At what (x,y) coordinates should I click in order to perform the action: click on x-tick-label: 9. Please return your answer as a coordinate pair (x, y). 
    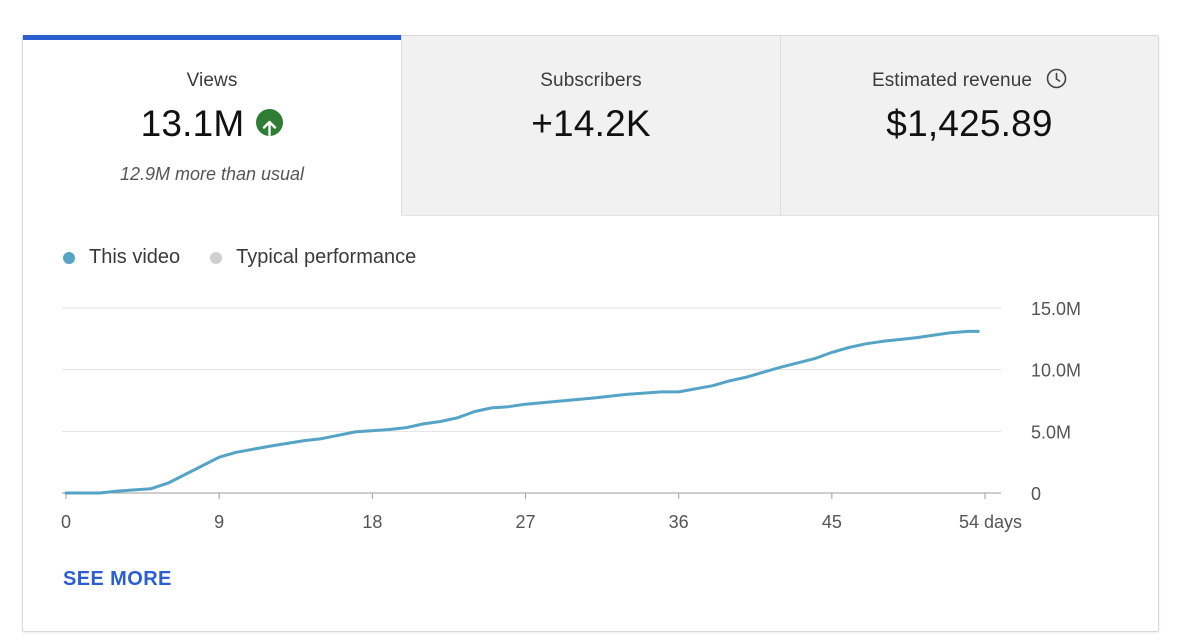
    Looking at the image, I should click on (219, 522).